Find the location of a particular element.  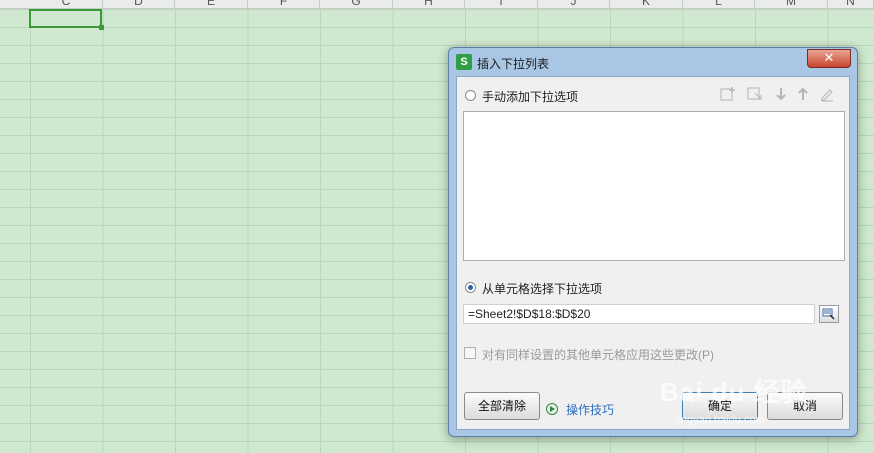

cell-option-radio is located at coordinates (470, 287).